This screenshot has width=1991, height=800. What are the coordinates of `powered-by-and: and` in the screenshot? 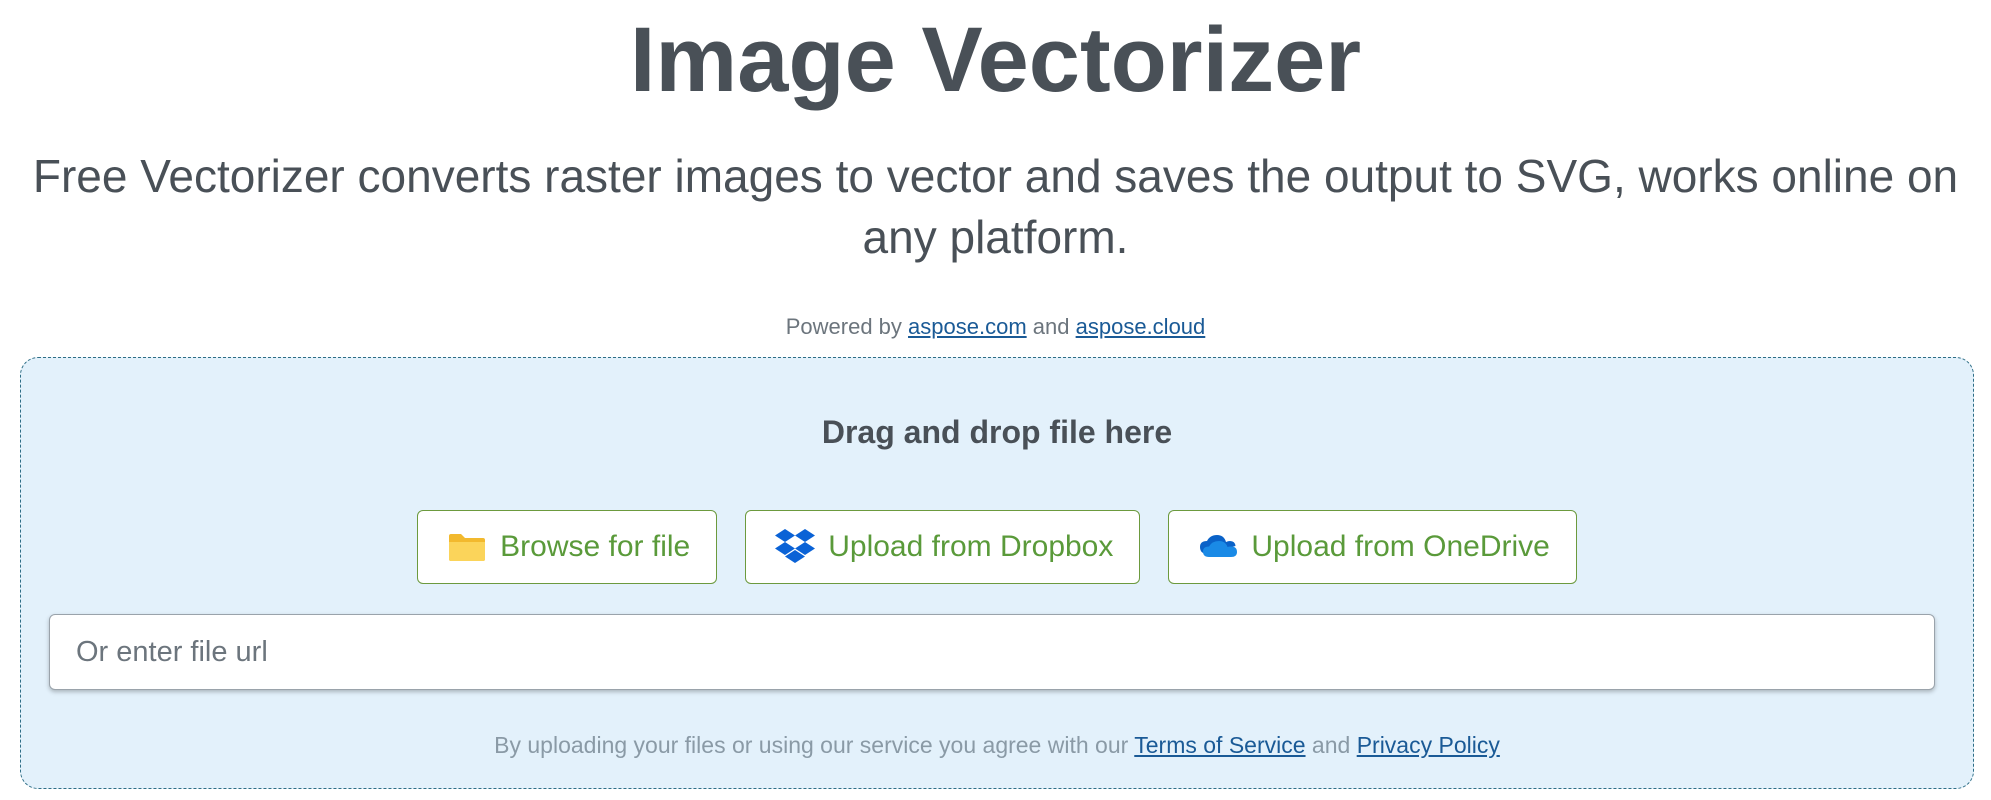 It's located at (1051, 326).